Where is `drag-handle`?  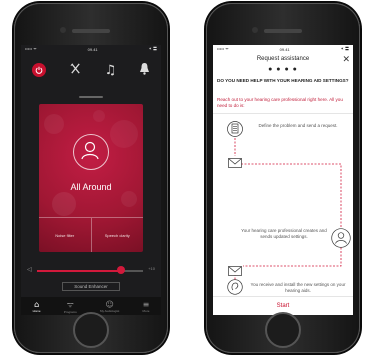 drag-handle is located at coordinates (91, 97).